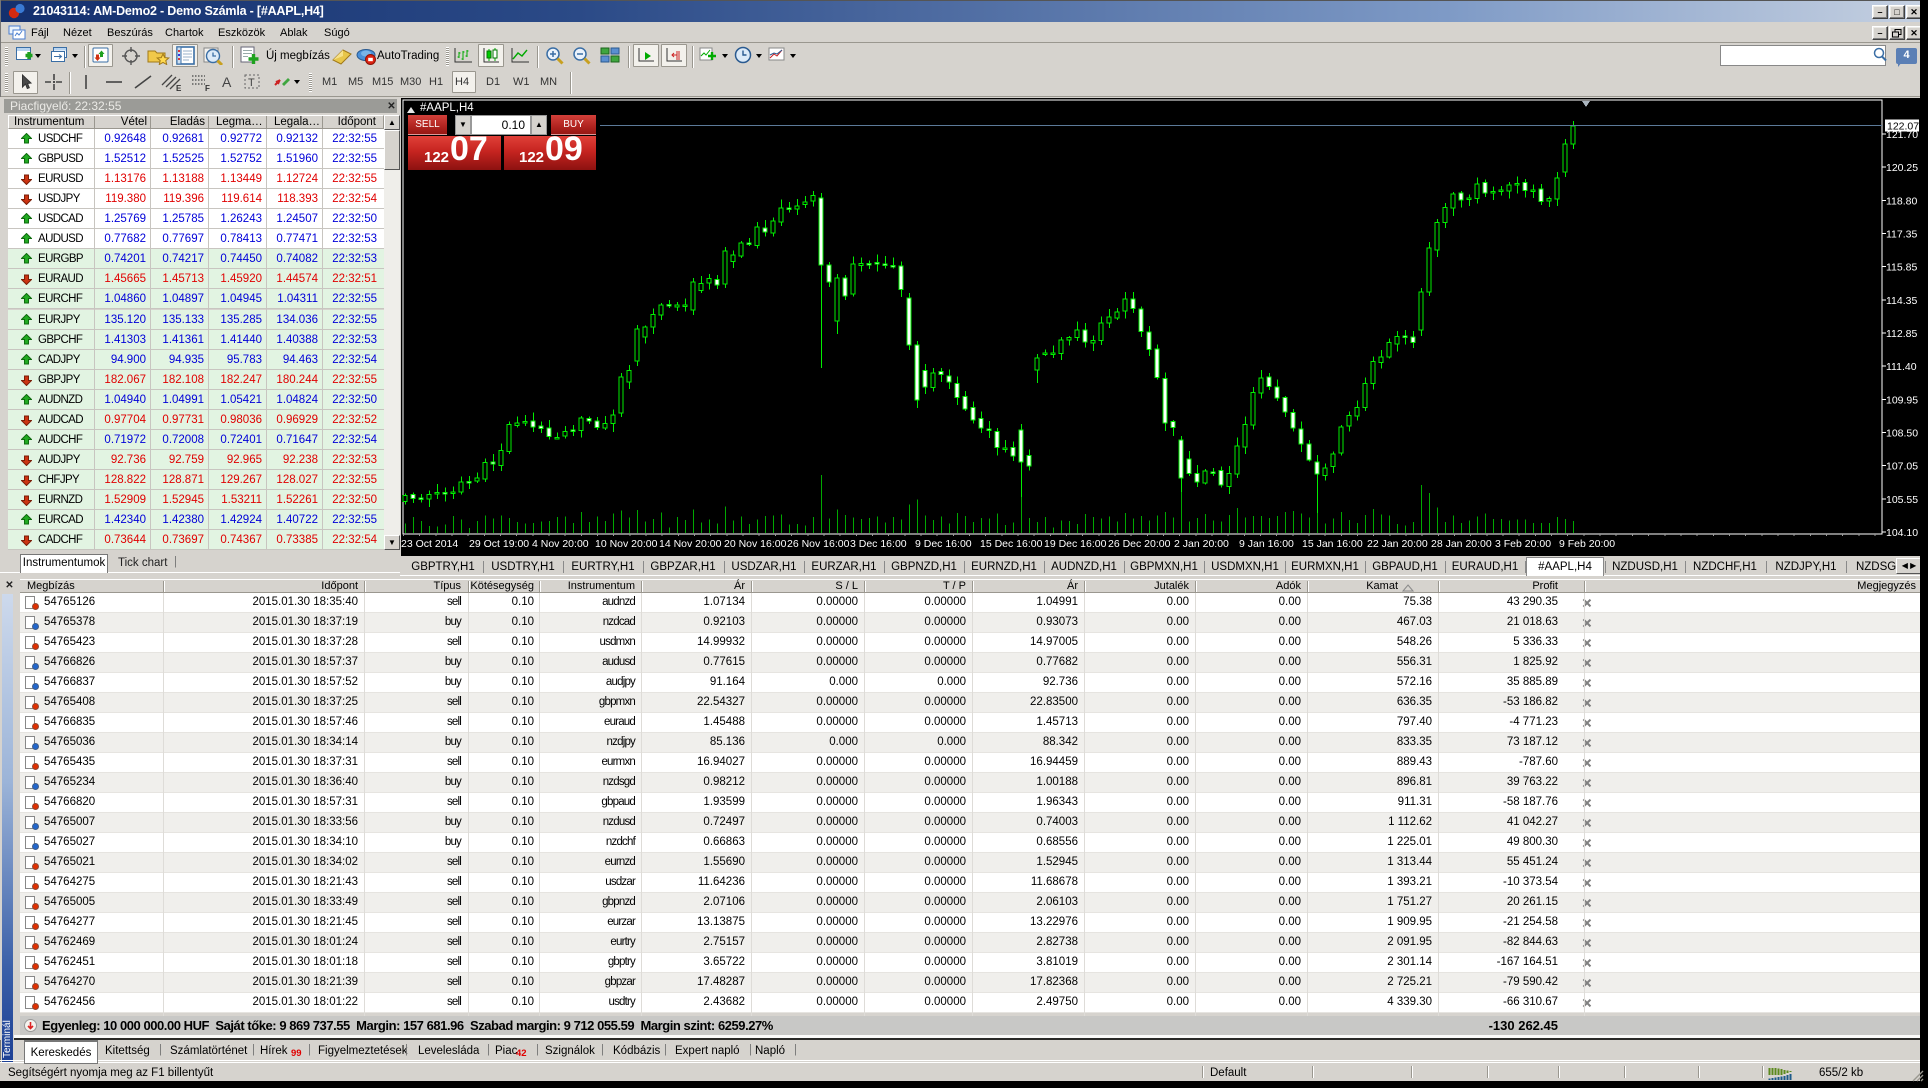 The height and width of the screenshot is (1088, 1928). I want to click on svg-text: 15 Jan 16:00, so click(1332, 544).